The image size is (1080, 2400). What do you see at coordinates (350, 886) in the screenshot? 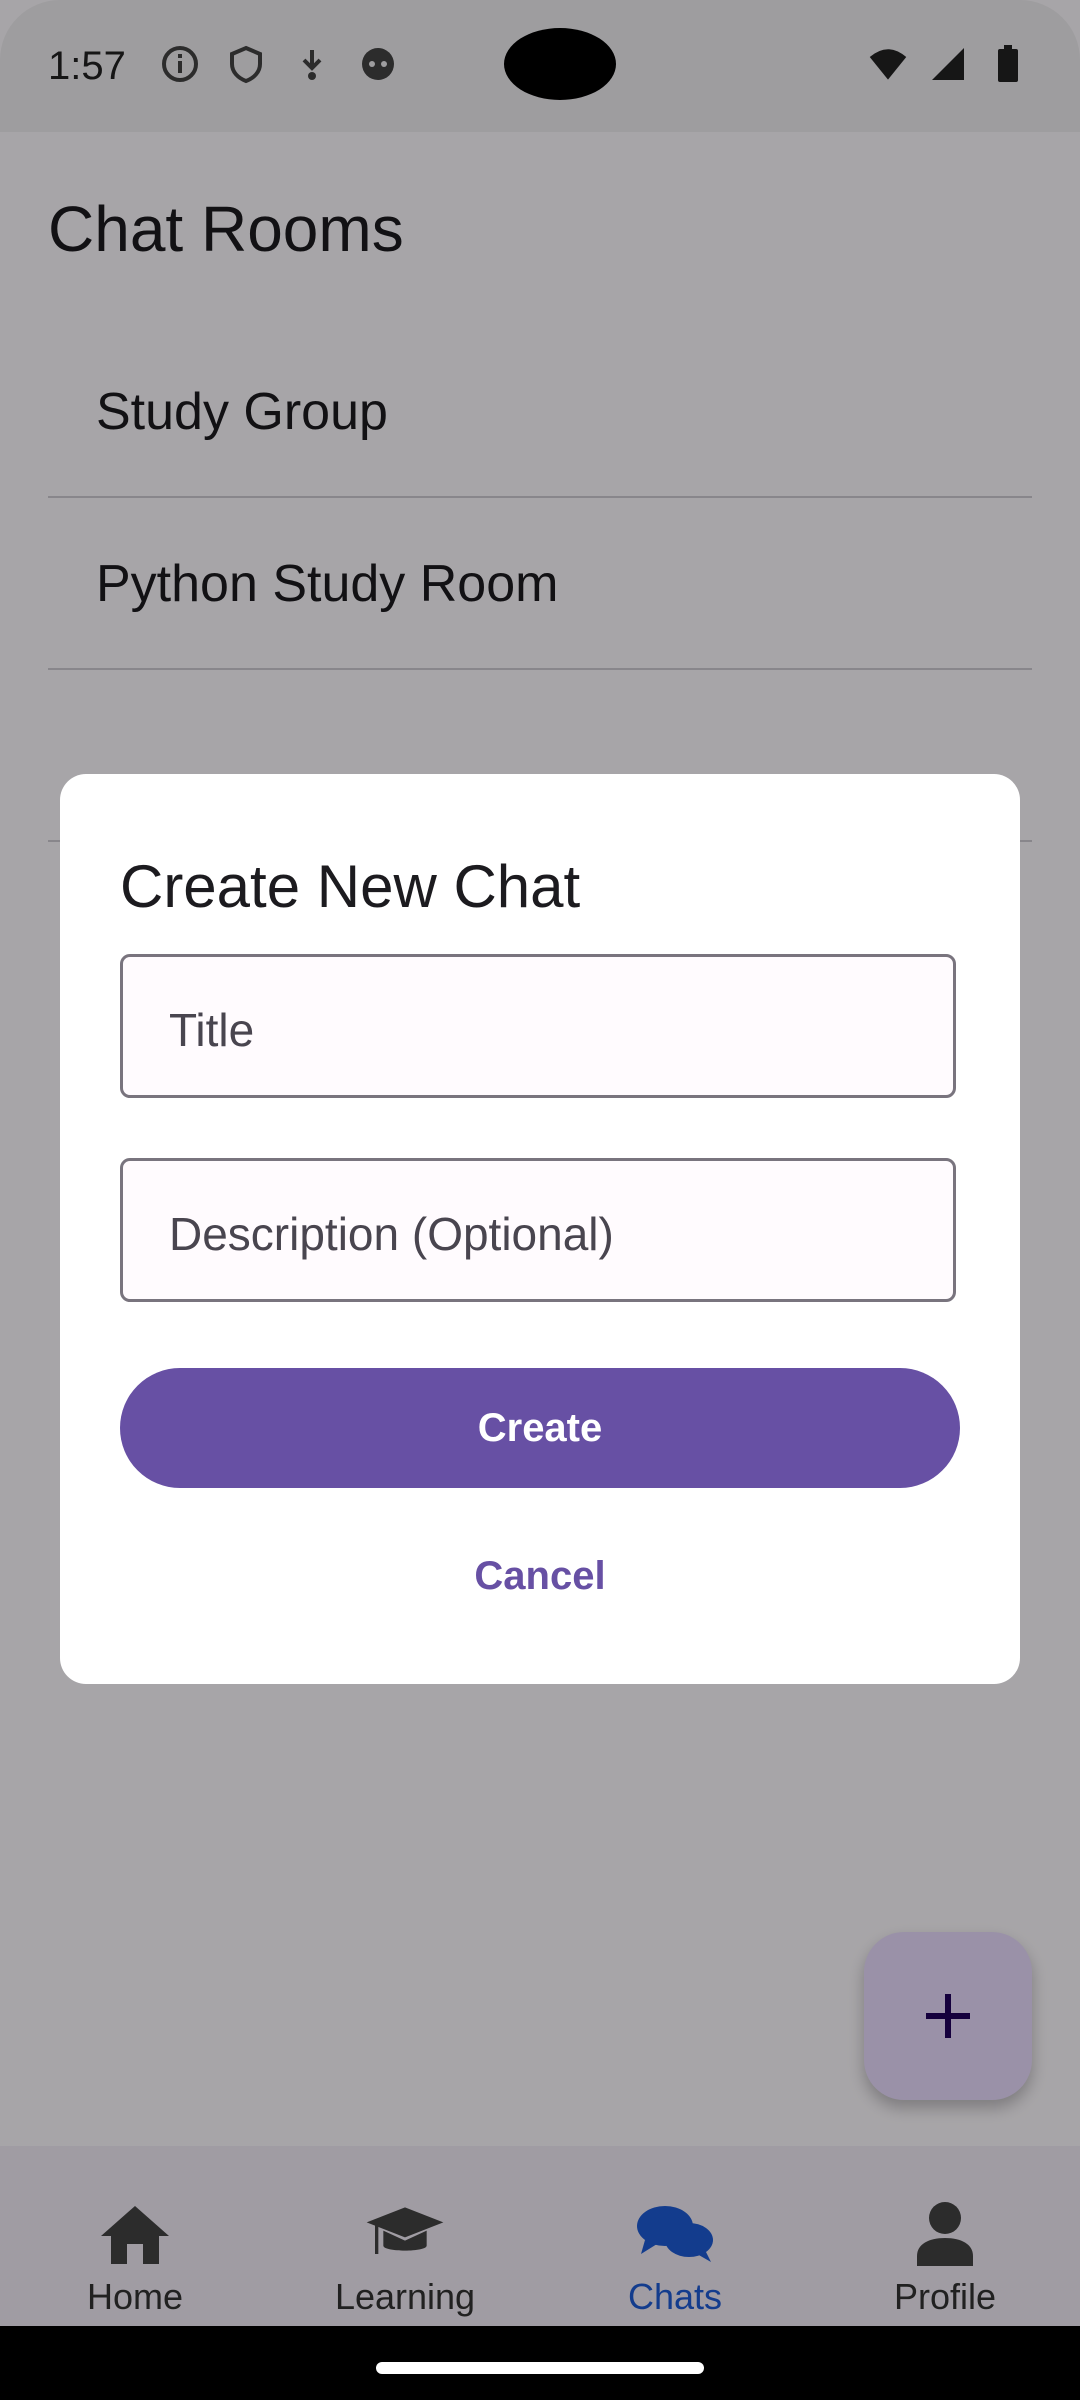
I see `dialog-title: Create New Chat` at bounding box center [350, 886].